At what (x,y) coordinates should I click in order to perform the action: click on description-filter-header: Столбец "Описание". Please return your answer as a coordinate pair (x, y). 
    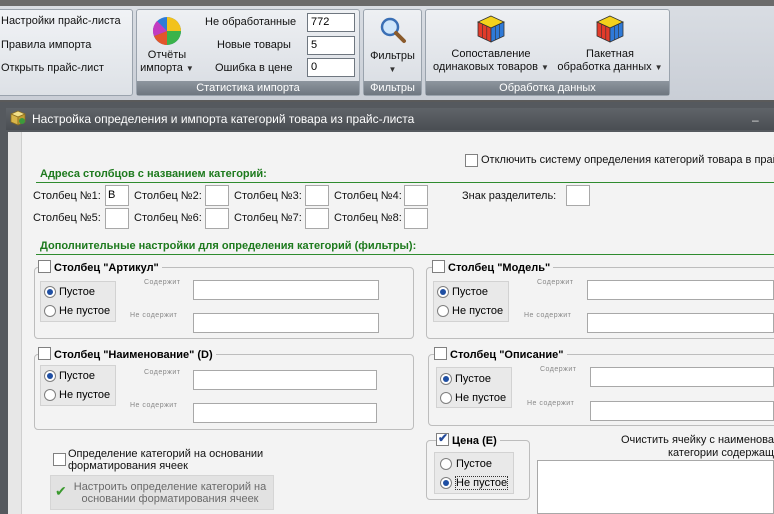
    Looking at the image, I should click on (500, 354).